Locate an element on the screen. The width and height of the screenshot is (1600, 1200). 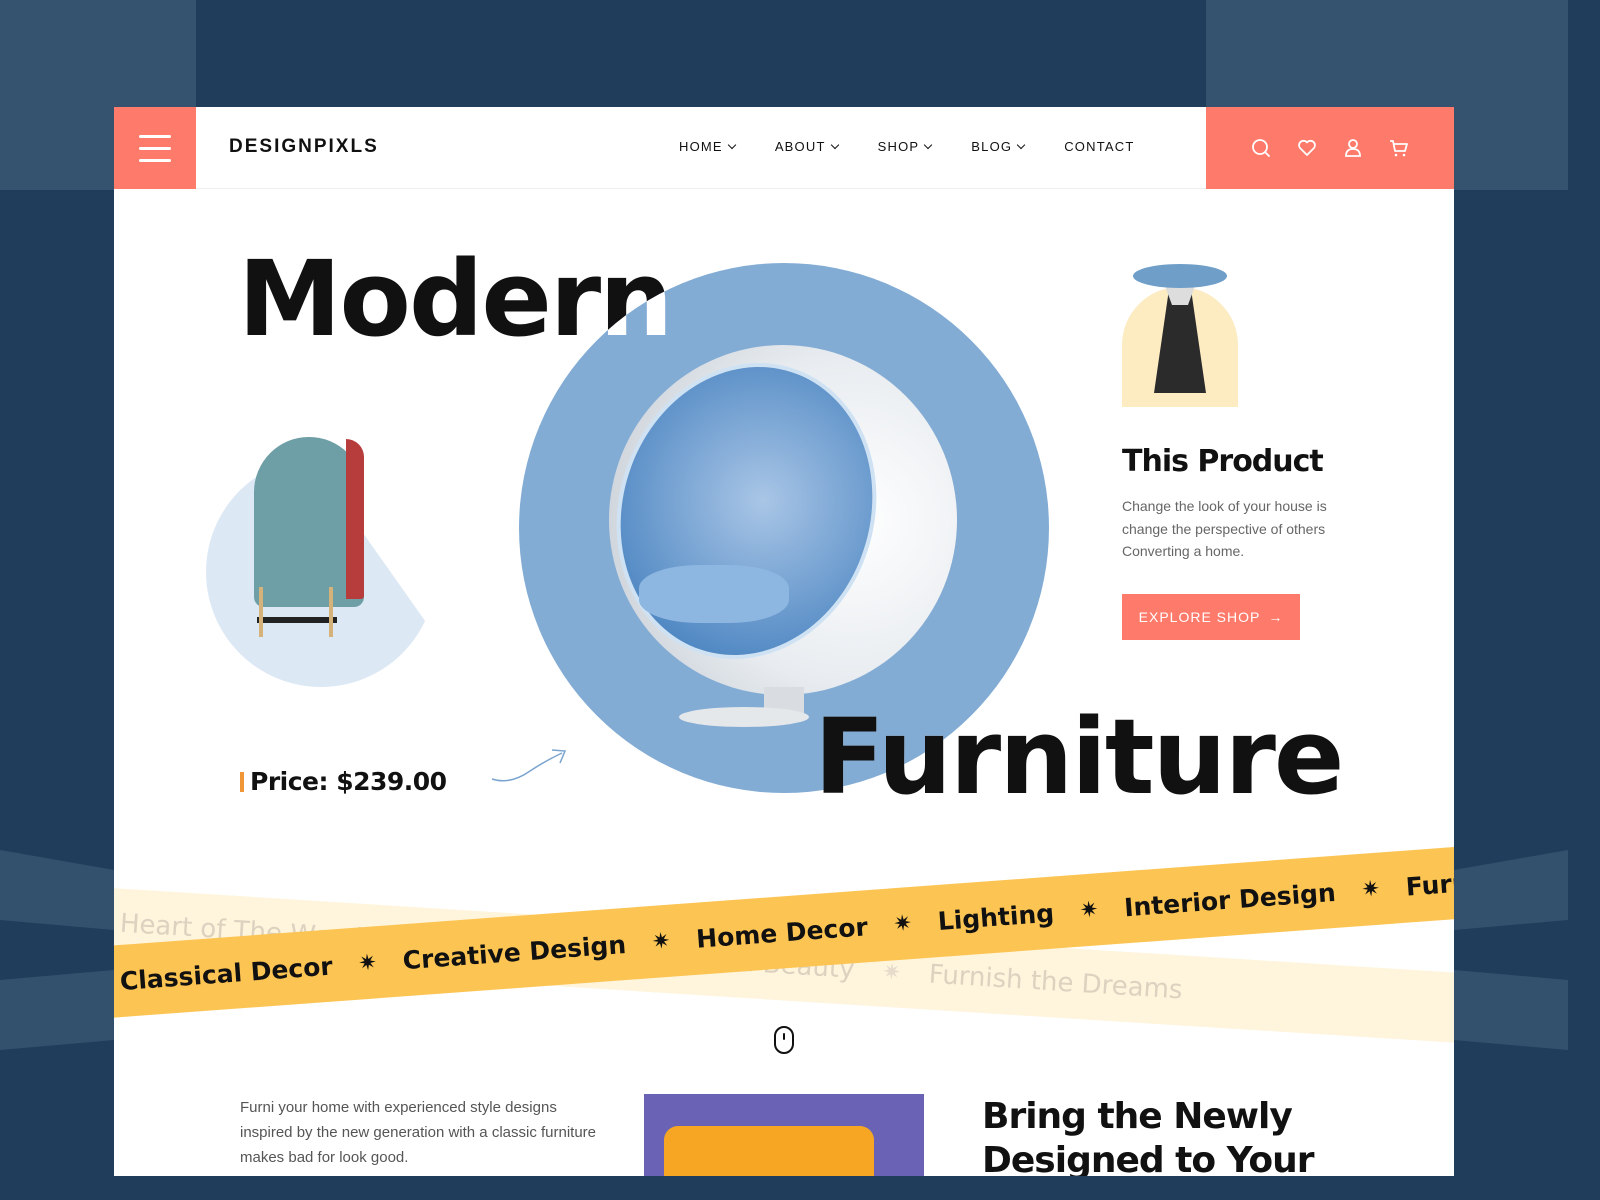
explore-shop-button: EXPLORE SHOP → is located at coordinates (1211, 617).